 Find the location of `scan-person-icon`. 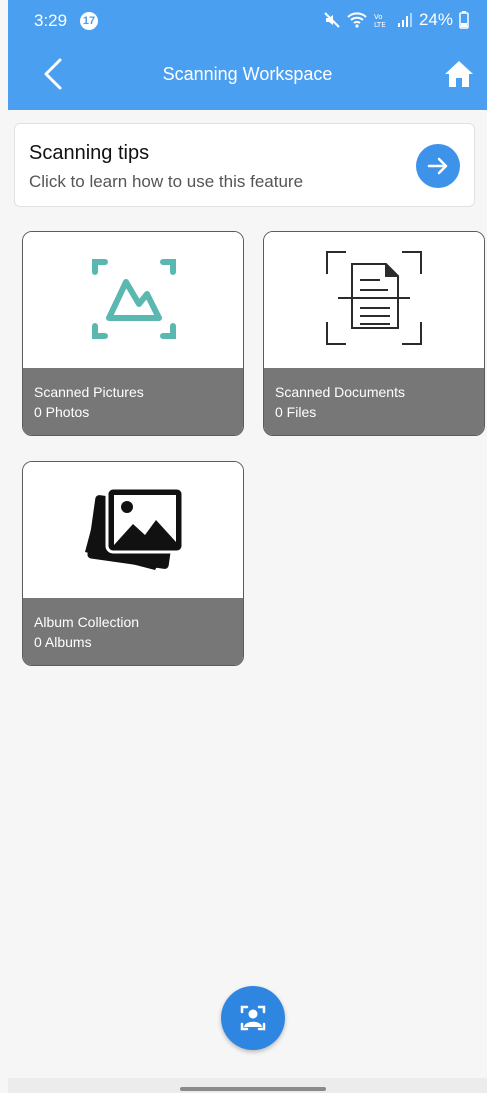

scan-person-icon is located at coordinates (253, 1018).